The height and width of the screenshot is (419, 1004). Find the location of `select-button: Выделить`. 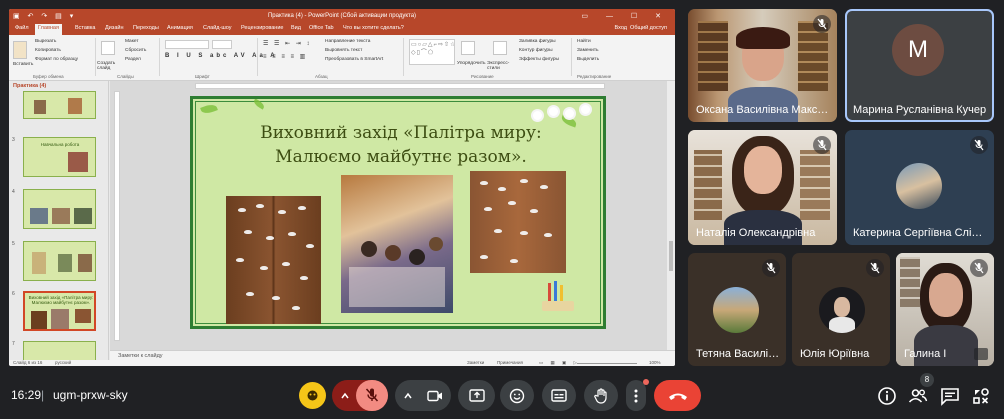

select-button: Выделить is located at coordinates (588, 59).